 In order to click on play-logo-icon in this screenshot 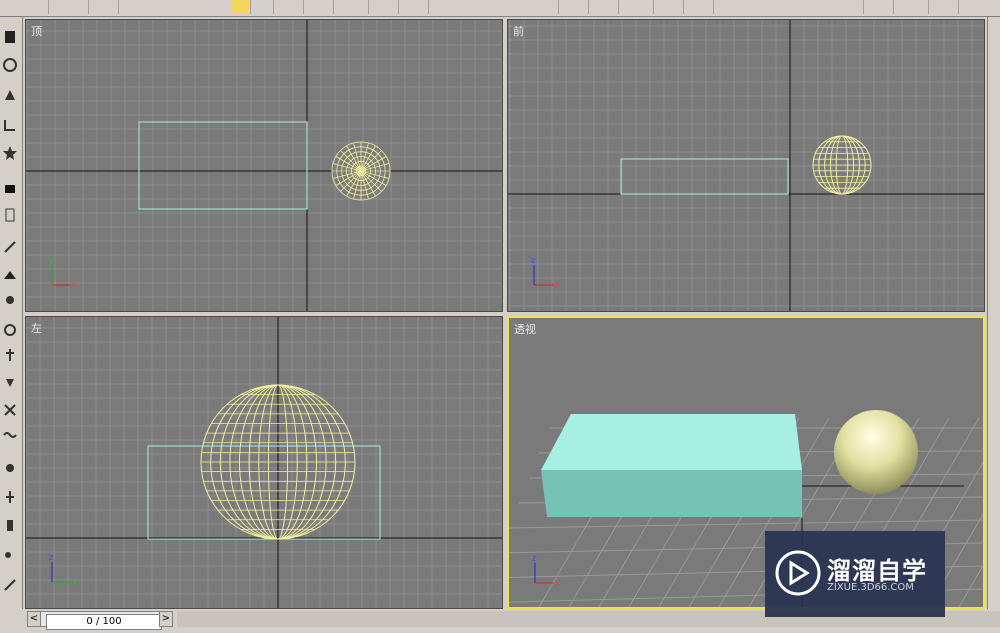, I will do `click(798, 573)`.